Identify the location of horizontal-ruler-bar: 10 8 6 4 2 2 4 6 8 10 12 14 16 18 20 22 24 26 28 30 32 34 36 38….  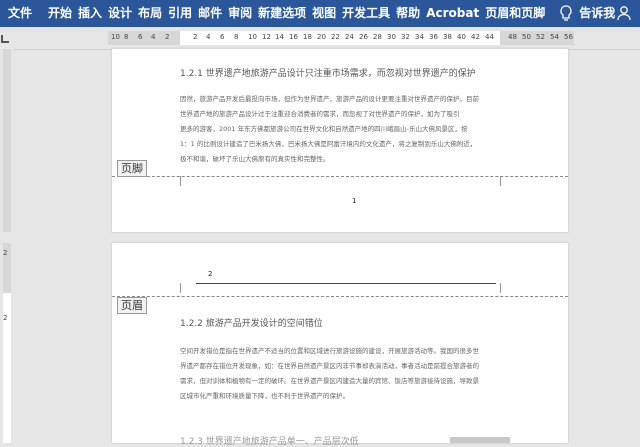
(320, 38).